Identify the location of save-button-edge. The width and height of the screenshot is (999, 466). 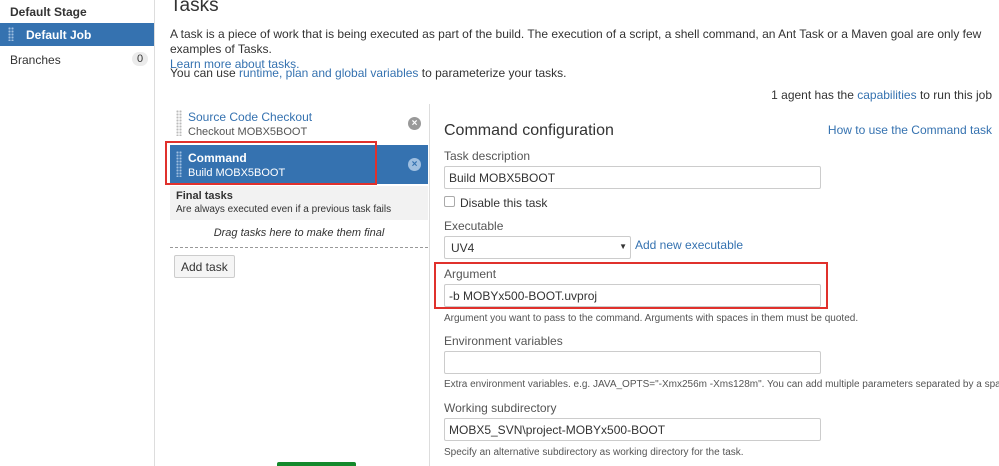
(316, 464).